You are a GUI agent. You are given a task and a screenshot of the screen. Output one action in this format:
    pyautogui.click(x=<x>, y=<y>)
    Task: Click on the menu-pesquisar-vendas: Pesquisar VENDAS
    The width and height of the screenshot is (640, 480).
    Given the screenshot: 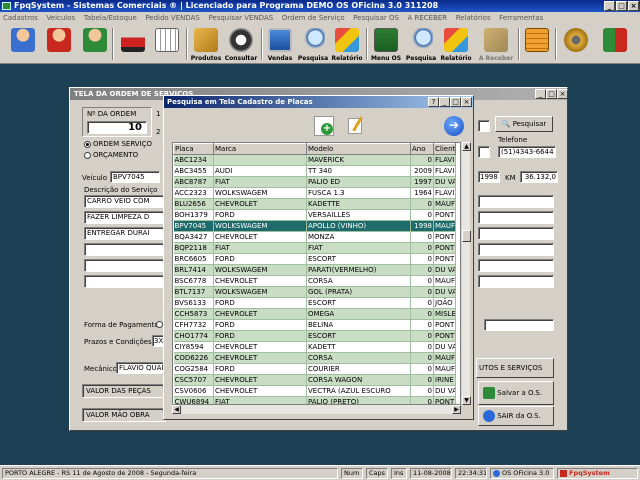 What is the action you would take?
    pyautogui.click(x=240, y=18)
    